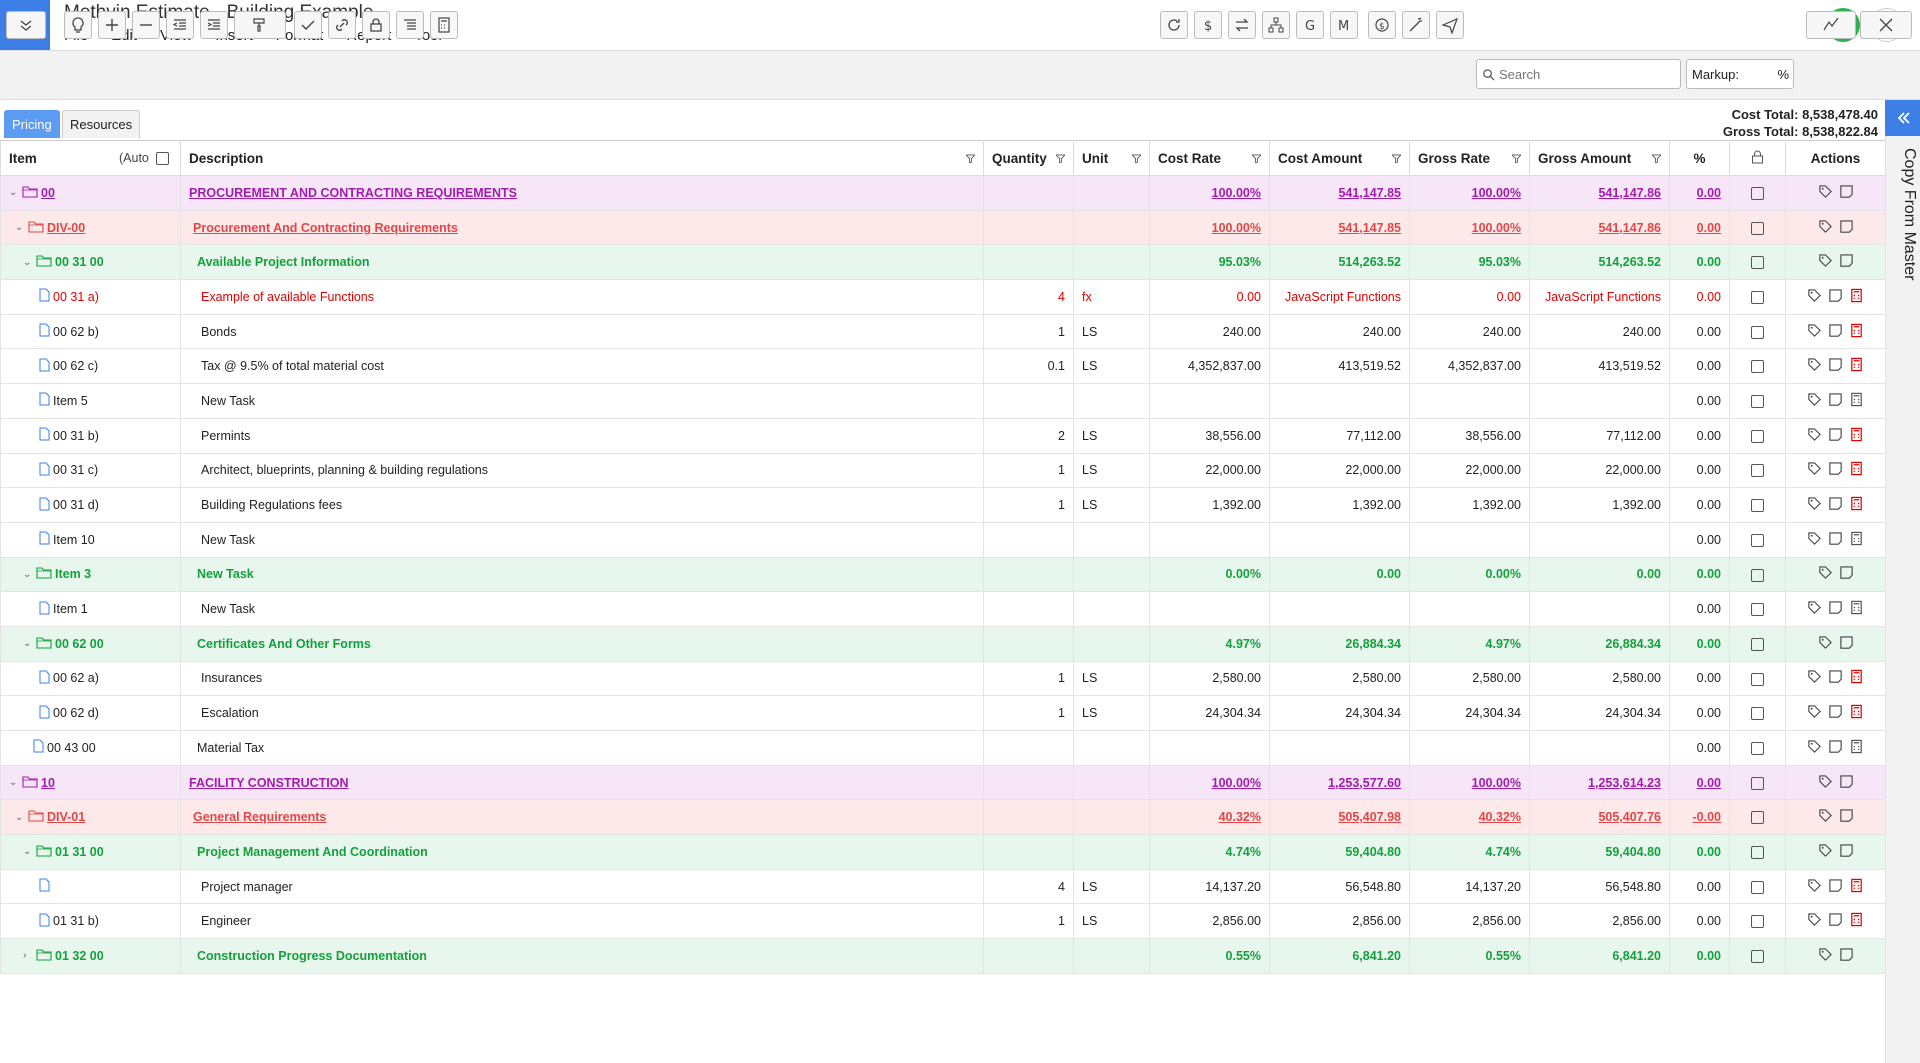 The width and height of the screenshot is (1920, 1063). What do you see at coordinates (1599, 331) in the screenshot?
I see `gross-amount-cell: 240.00` at bounding box center [1599, 331].